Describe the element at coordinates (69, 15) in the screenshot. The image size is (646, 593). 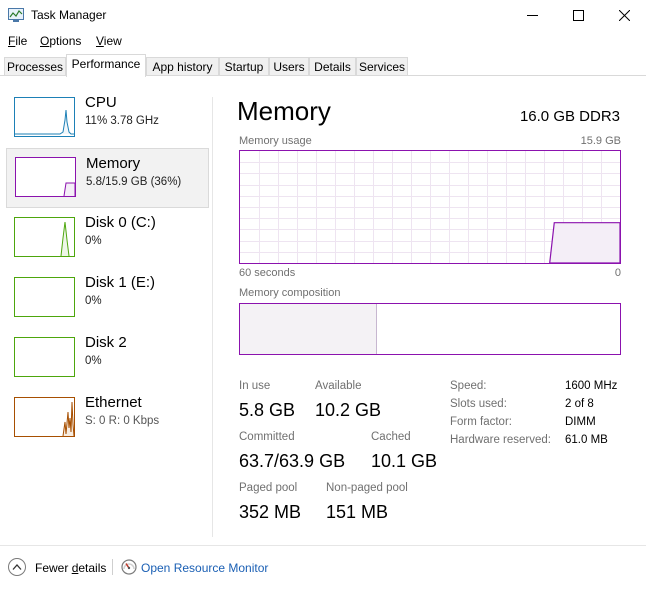
I see `window-title: Task Manager` at that location.